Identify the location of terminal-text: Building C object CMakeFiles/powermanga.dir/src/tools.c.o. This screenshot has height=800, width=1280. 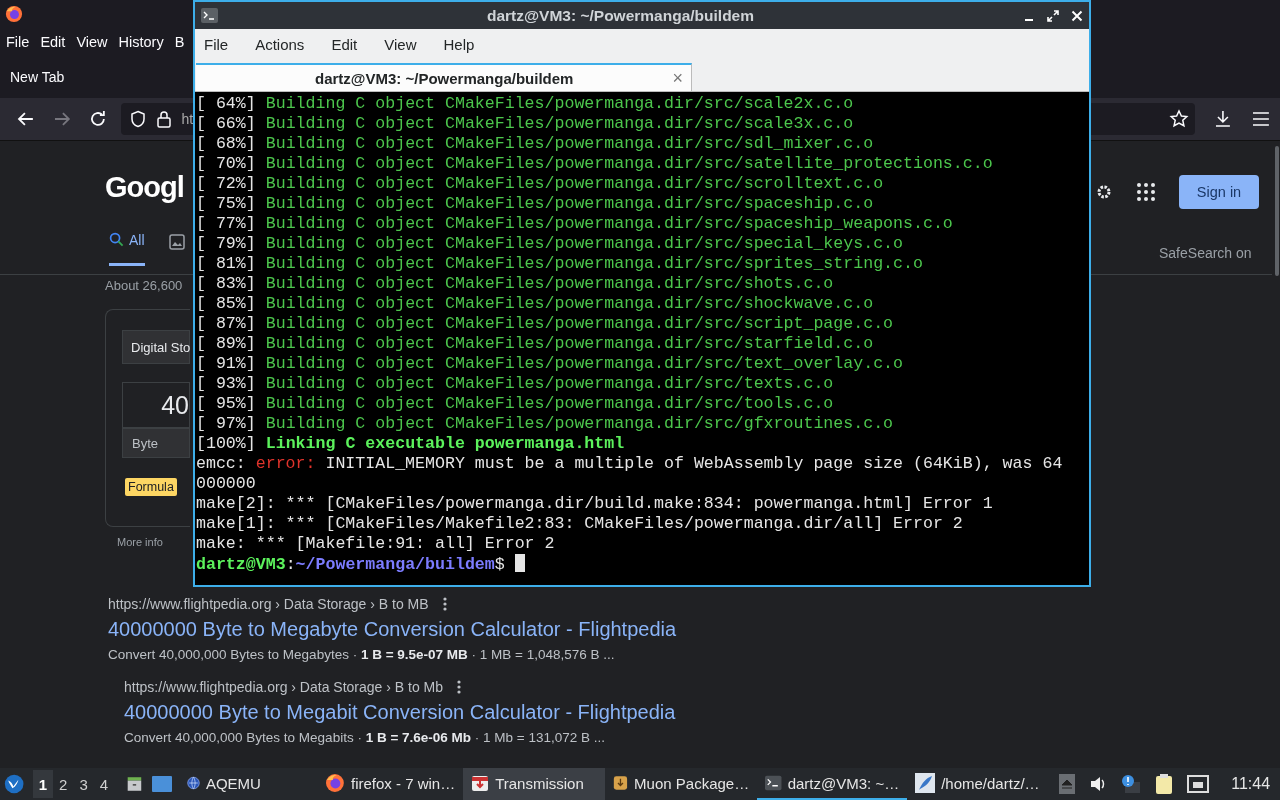
(549, 403).